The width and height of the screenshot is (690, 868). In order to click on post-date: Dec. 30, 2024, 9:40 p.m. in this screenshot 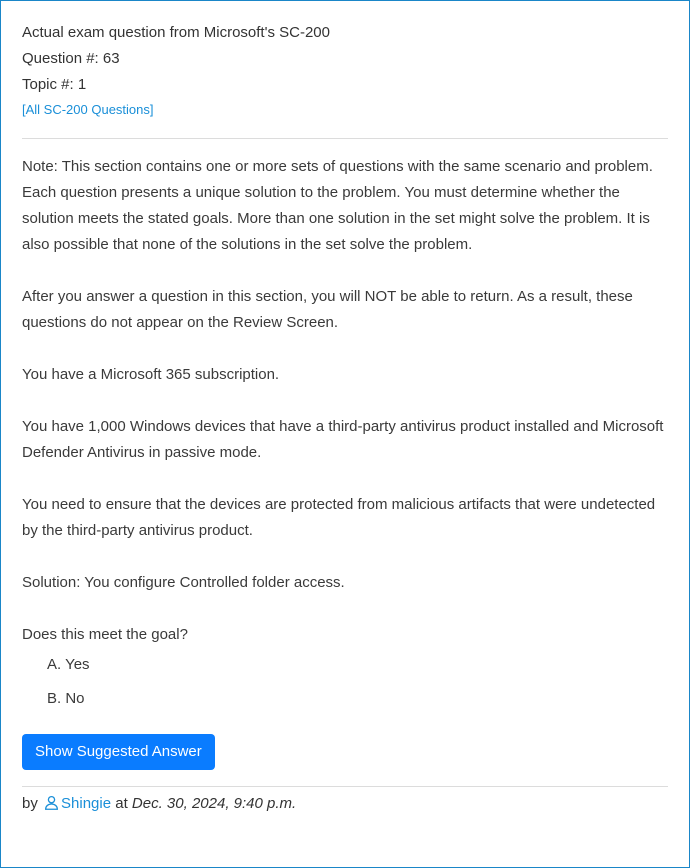, I will do `click(214, 803)`.